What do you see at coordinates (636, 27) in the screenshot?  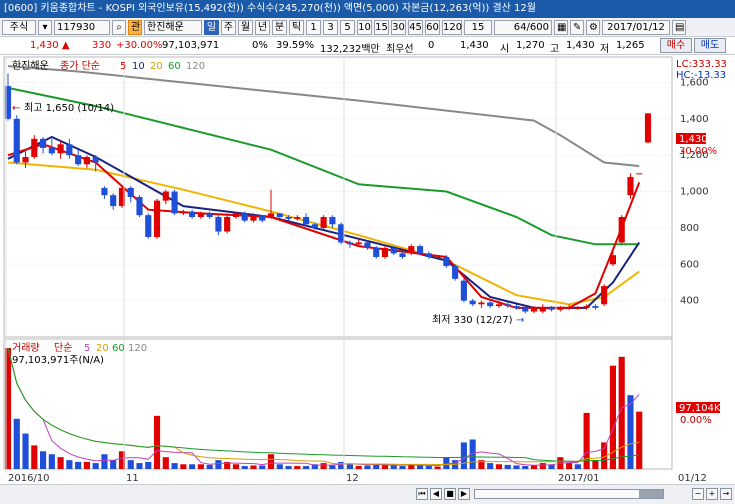 I see `date-input: 2017/01/12` at bounding box center [636, 27].